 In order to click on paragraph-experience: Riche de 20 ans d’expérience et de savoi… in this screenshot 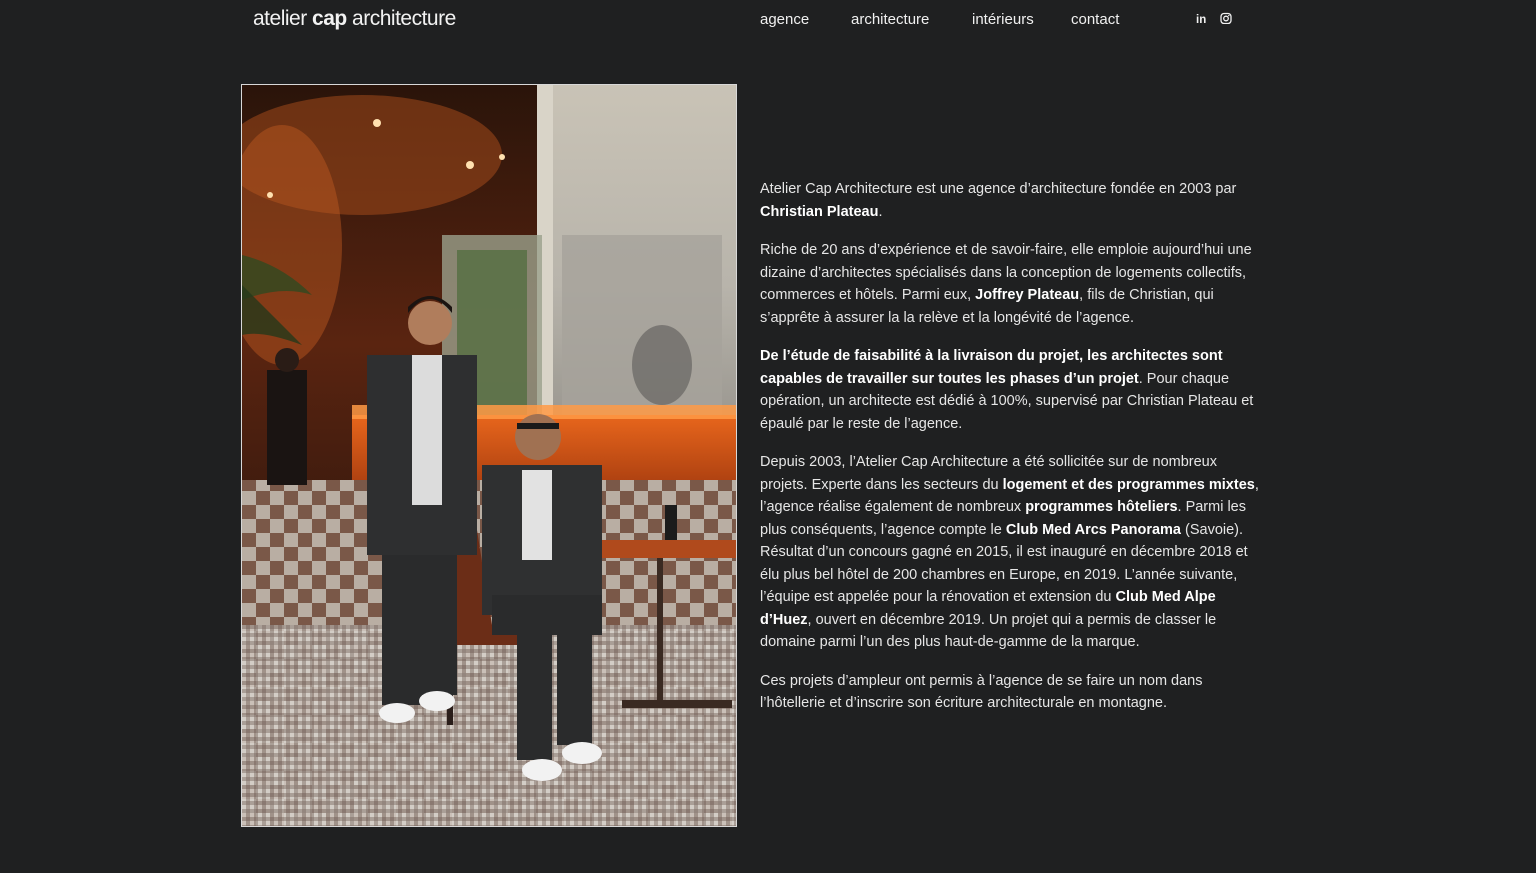, I will do `click(1010, 284)`.